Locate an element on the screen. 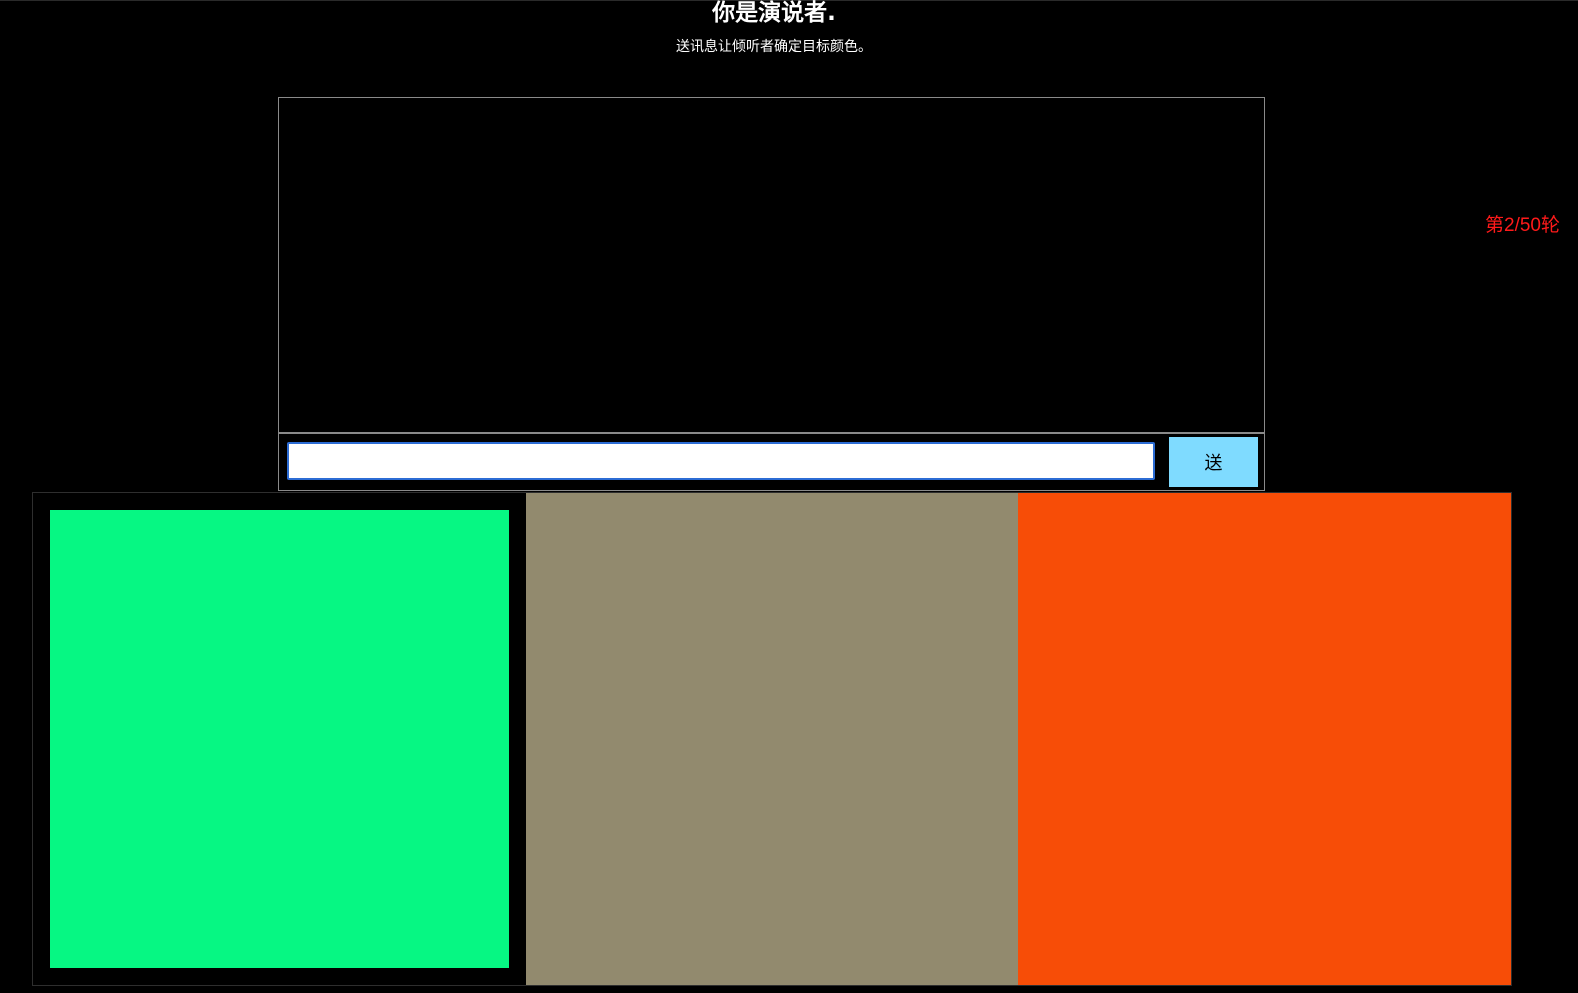 The width and height of the screenshot is (1578, 993). send-button: 送 is located at coordinates (1213, 462).